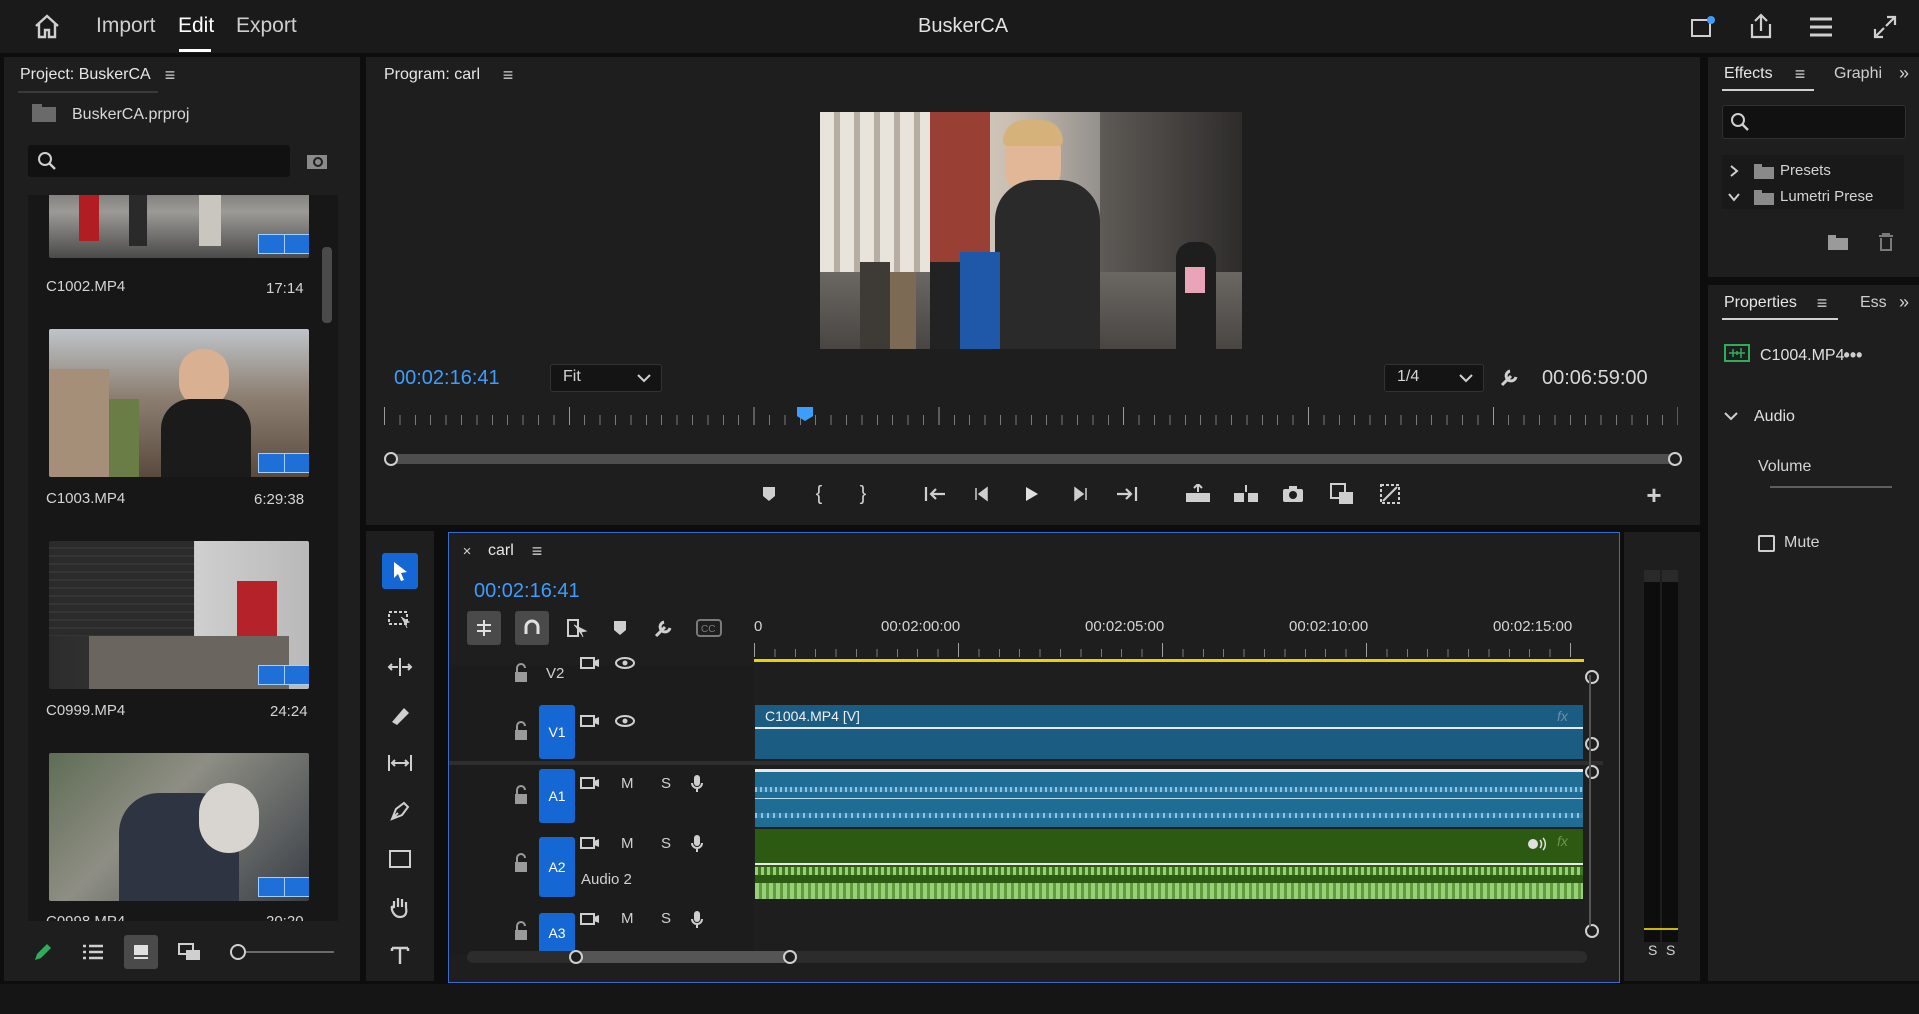 The image size is (1919, 1014). Describe the element at coordinates (141, 952) in the screenshot. I see `icon-view-icon` at that location.